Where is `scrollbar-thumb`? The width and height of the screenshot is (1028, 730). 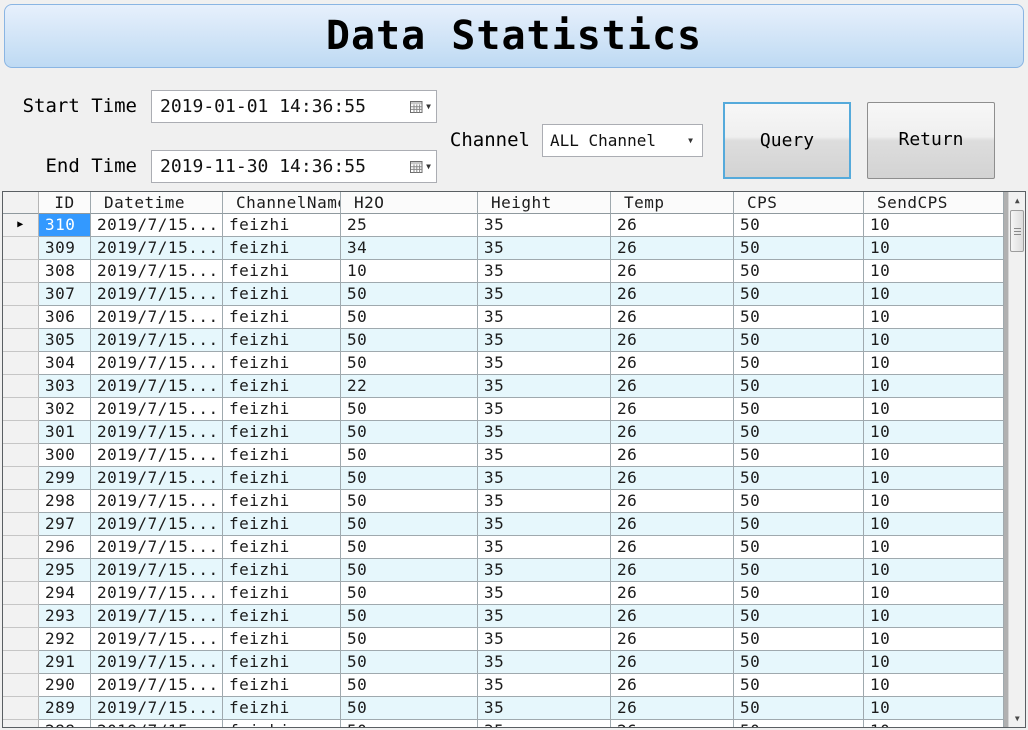 scrollbar-thumb is located at coordinates (1017, 231).